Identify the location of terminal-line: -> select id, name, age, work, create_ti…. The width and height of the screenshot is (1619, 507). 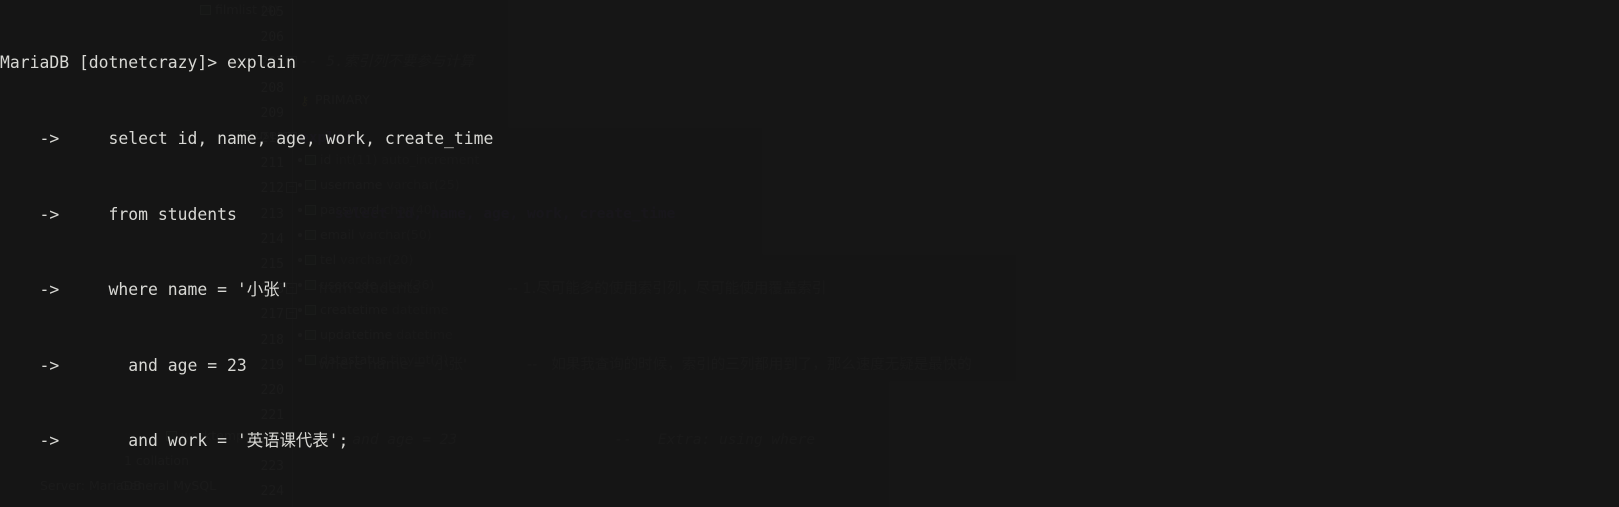
(247, 138).